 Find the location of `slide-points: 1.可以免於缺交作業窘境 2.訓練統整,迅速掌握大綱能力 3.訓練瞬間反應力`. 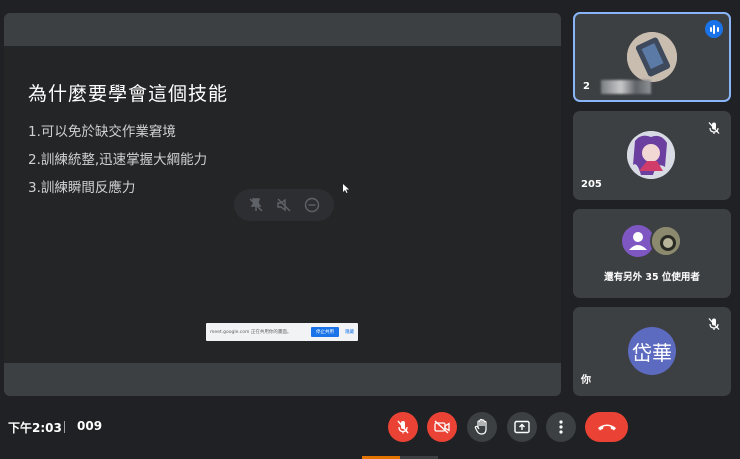

slide-points: 1.可以免於缺交作業窘境 2.訓練統整,迅速掌握大綱能力 3.訓練瞬間反應力 is located at coordinates (117, 165).